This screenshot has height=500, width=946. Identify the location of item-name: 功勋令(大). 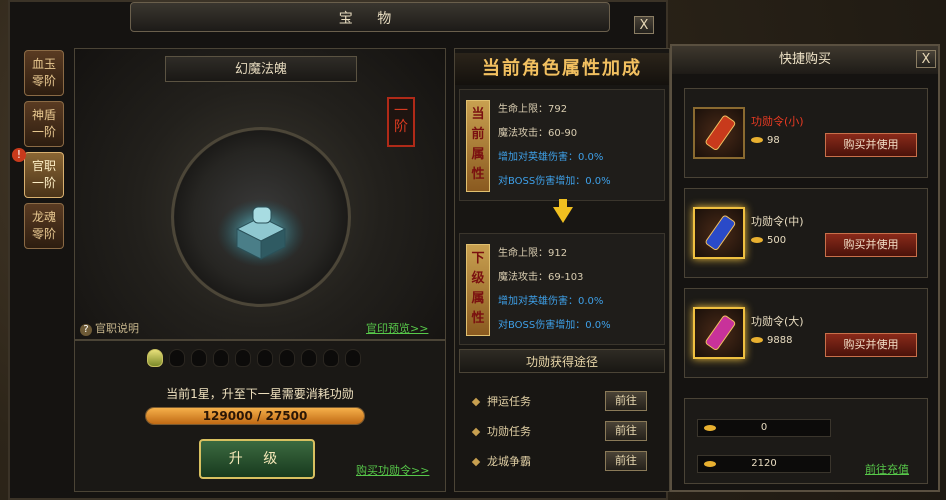
(777, 321).